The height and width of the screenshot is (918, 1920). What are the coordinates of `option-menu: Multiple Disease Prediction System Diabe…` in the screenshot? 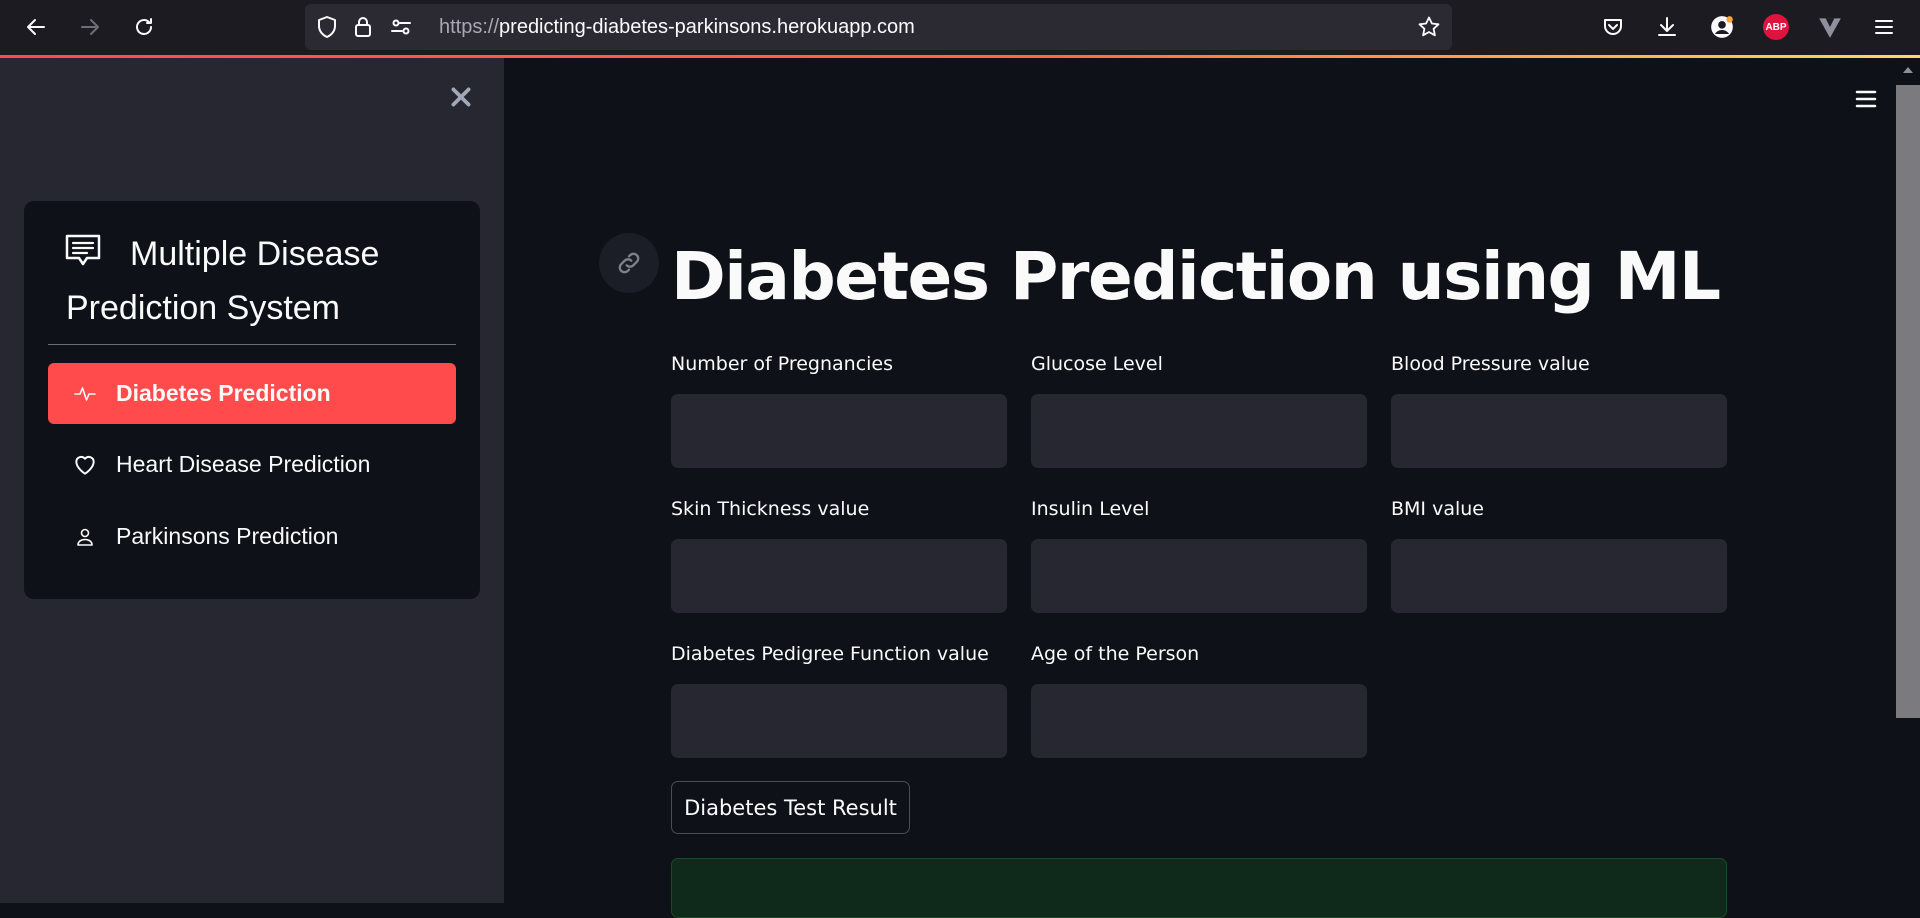 It's located at (252, 400).